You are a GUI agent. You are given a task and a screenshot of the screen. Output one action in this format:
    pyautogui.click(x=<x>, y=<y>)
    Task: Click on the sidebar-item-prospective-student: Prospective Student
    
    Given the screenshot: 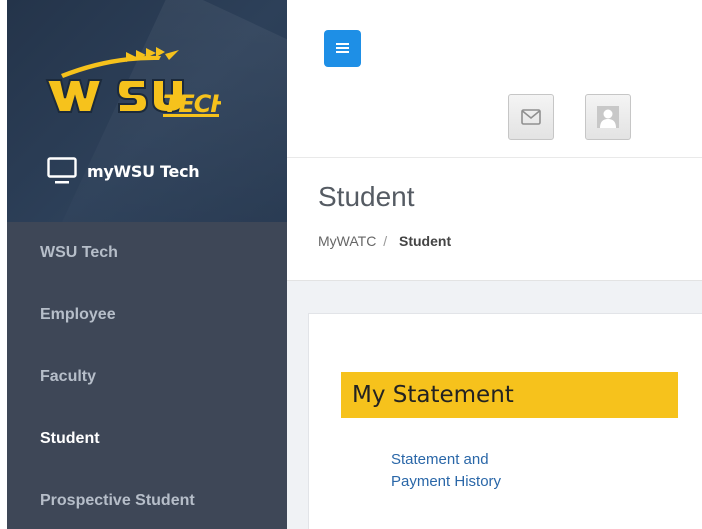 What is the action you would take?
    pyautogui.click(x=147, y=499)
    